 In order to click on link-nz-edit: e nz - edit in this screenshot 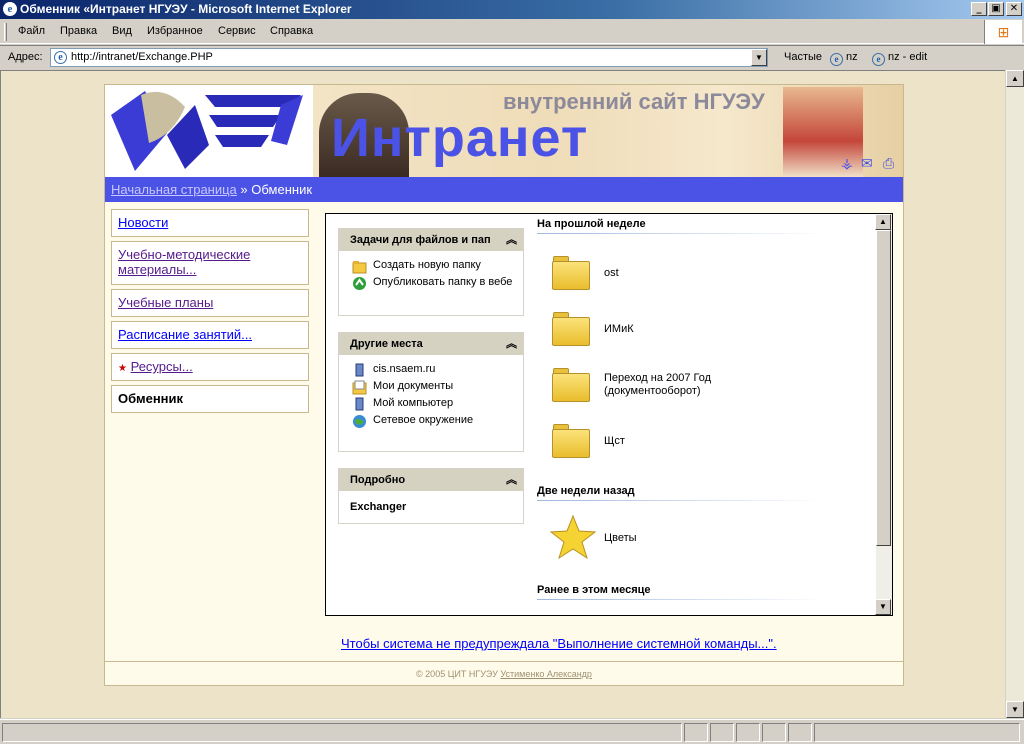, I will do `click(899, 58)`.